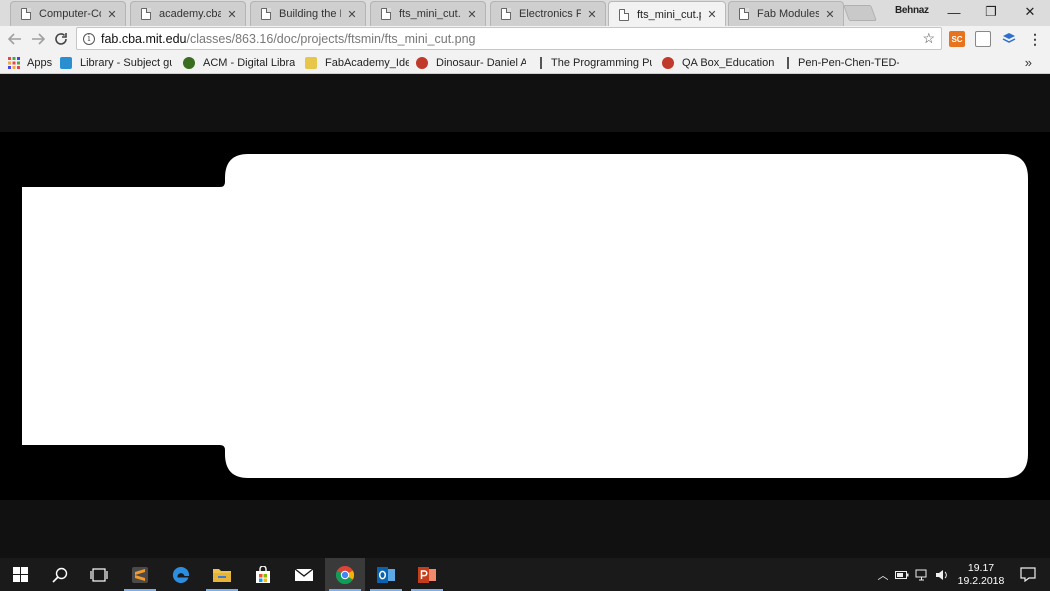 The width and height of the screenshot is (1050, 591). Describe the element at coordinates (367, 63) in the screenshot. I see `bookmark-label: FabAcademy_Ideas` at that location.